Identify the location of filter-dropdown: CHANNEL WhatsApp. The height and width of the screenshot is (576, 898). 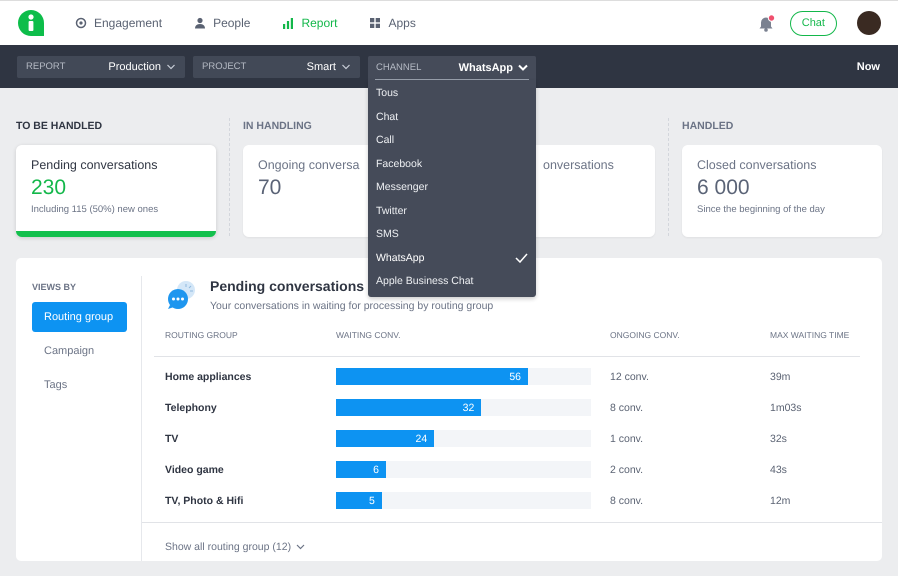
(452, 68).